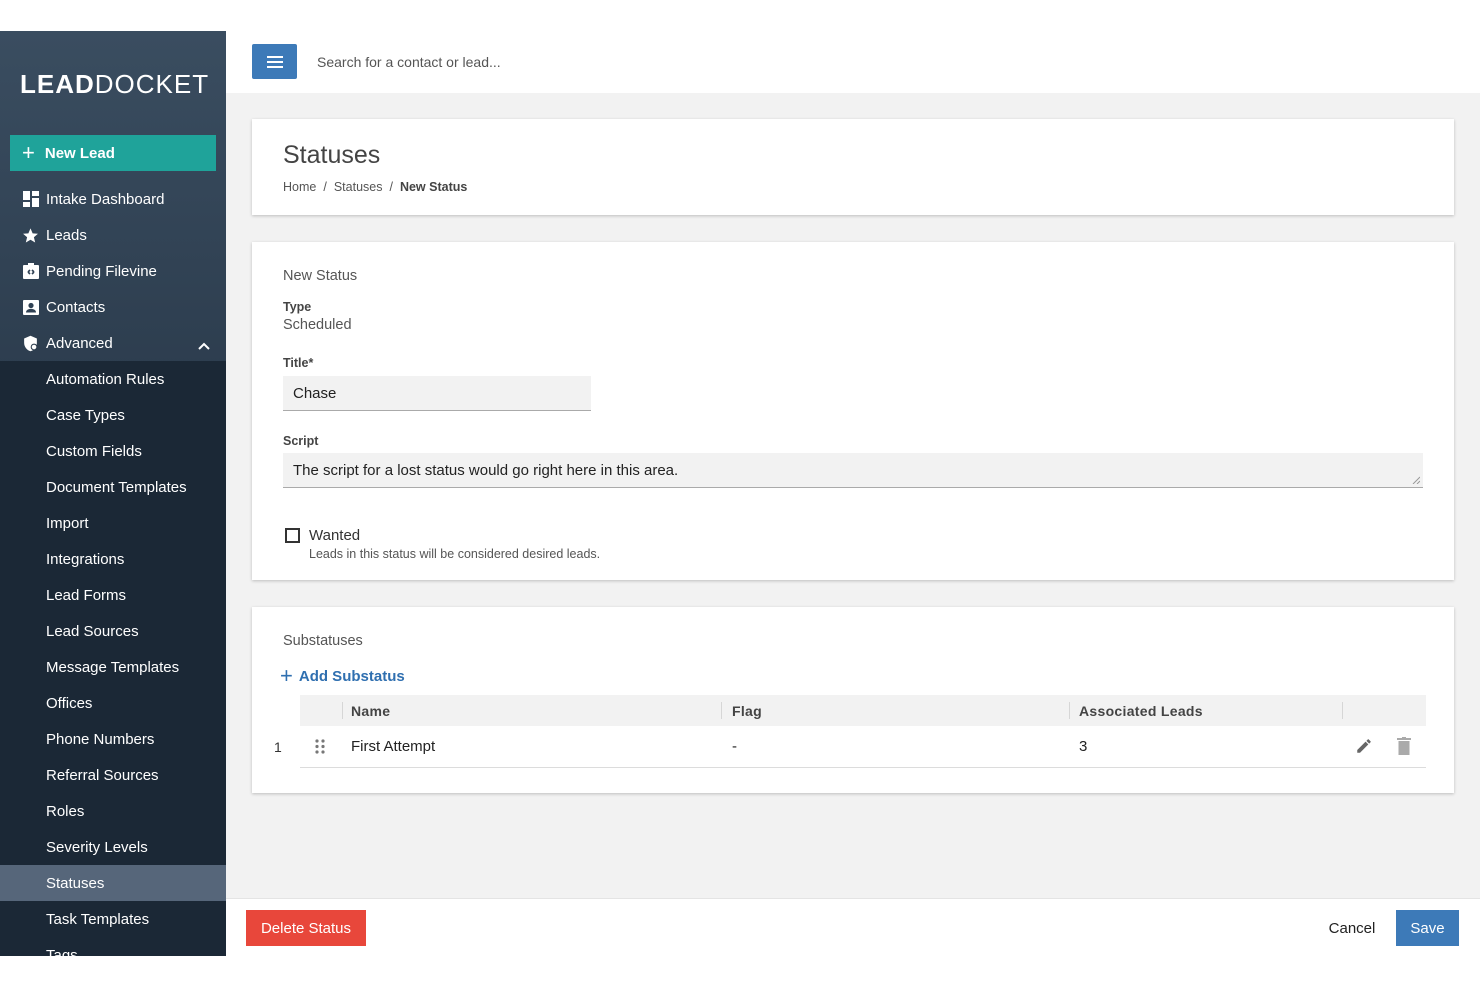  I want to click on top-bar, so click(853, 62).